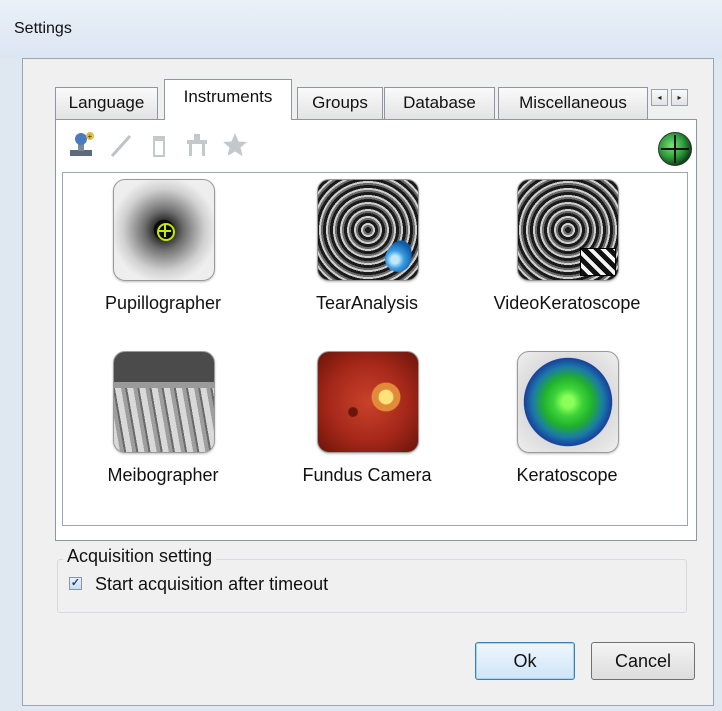  What do you see at coordinates (75, 583) in the screenshot?
I see `start-acquisition-checkbox: ✓` at bounding box center [75, 583].